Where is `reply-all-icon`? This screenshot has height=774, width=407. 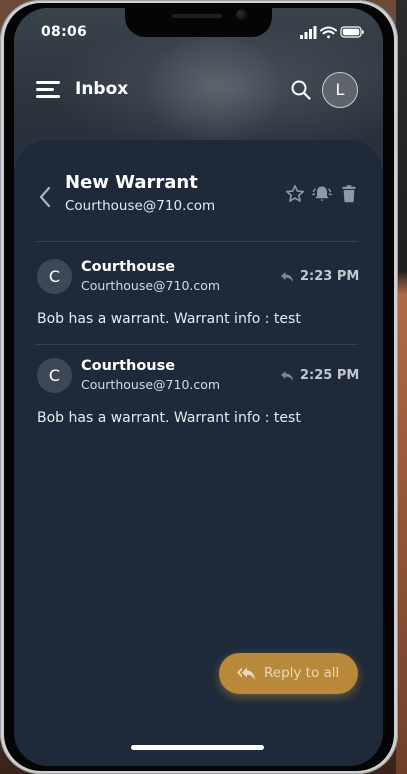 reply-all-icon is located at coordinates (246, 674).